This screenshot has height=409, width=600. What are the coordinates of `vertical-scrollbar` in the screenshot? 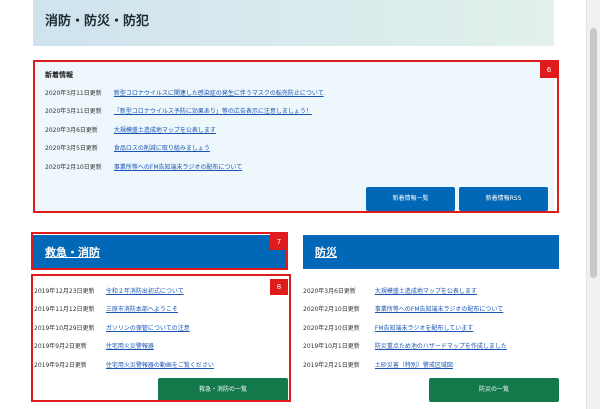 It's located at (593, 204).